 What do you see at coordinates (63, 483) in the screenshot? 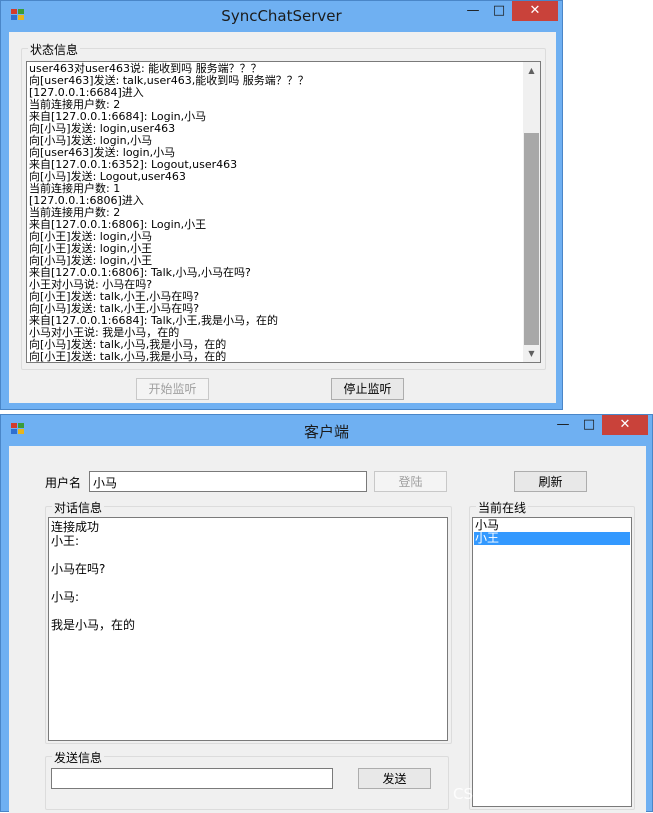
I see `username-label: 用户名` at bounding box center [63, 483].